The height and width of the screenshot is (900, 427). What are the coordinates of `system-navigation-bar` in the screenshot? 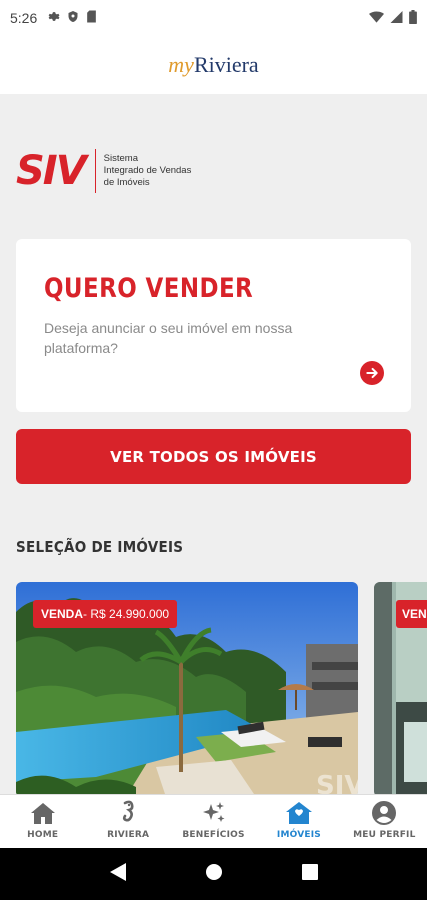 It's located at (213, 874).